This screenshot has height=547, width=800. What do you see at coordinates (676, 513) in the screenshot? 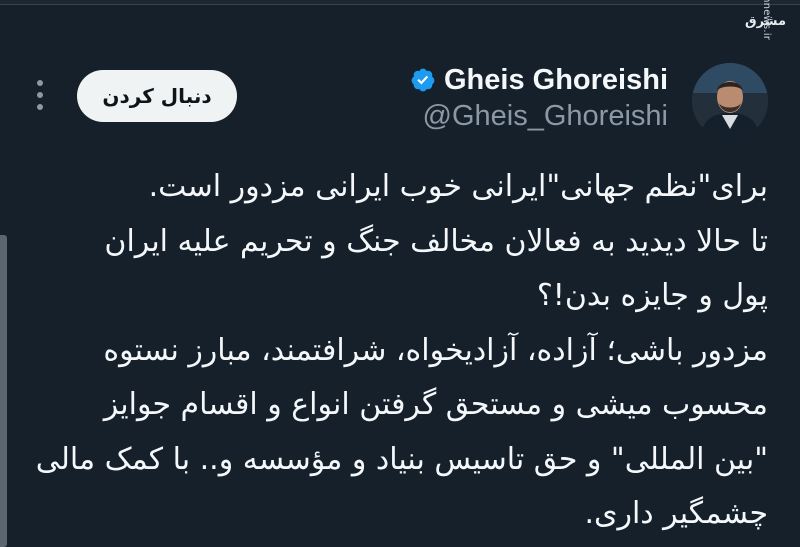
I see `tweet-line: چشمگیر داری.` at bounding box center [676, 513].